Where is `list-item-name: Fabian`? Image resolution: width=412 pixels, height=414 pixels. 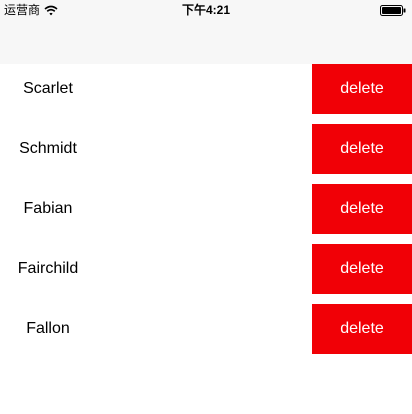
list-item-name: Fabian is located at coordinates (48, 208).